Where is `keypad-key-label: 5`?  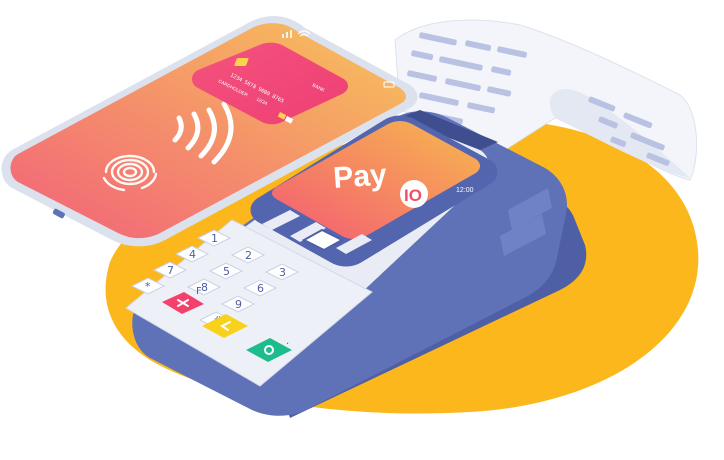
keypad-key-label: 5 is located at coordinates (226, 271).